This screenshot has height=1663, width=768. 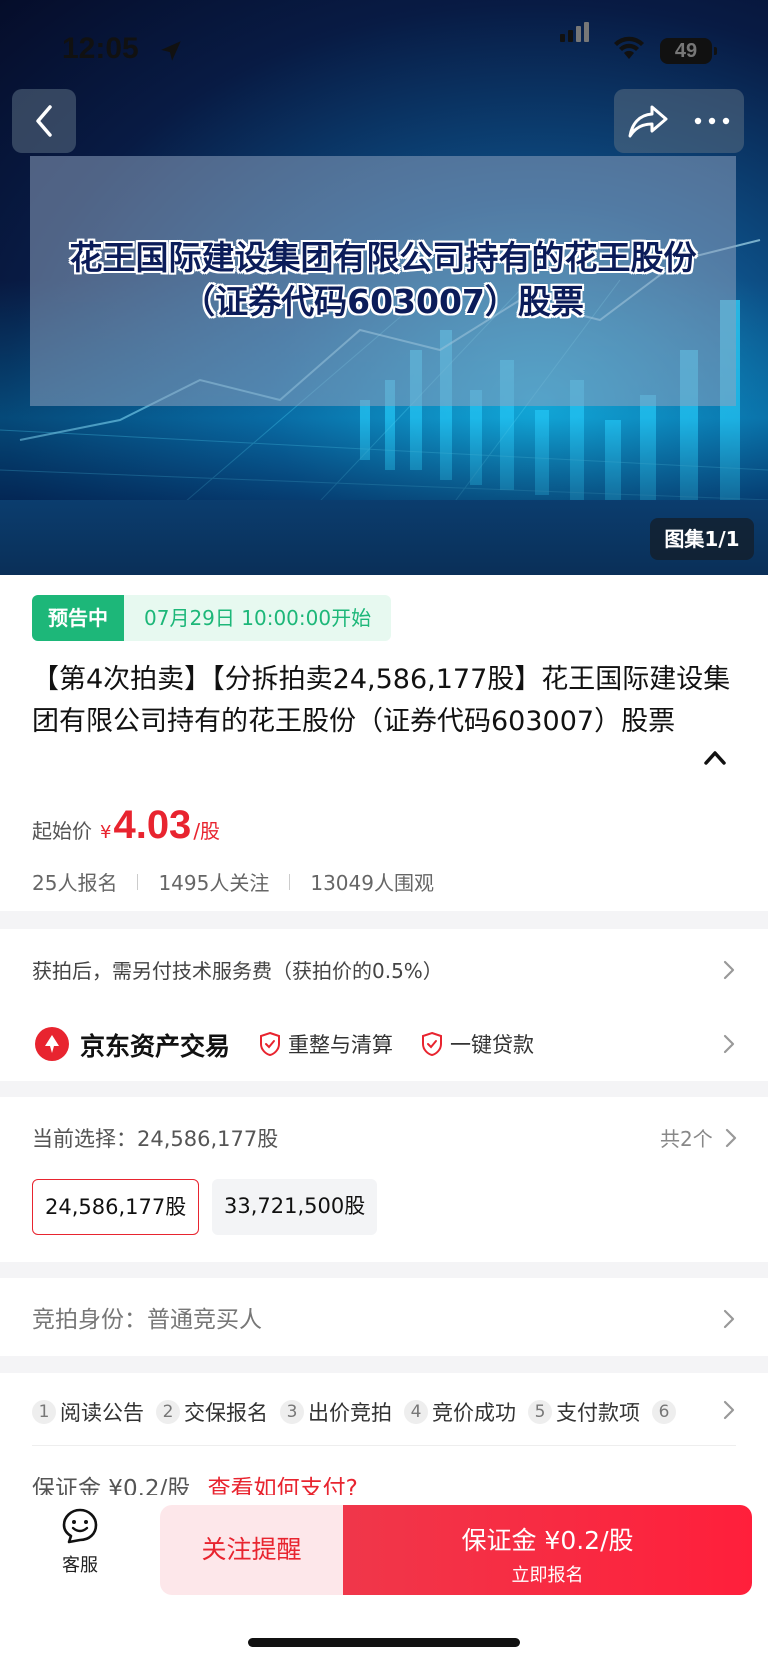 I want to click on customer-service-label: 客服, so click(x=80, y=1565).